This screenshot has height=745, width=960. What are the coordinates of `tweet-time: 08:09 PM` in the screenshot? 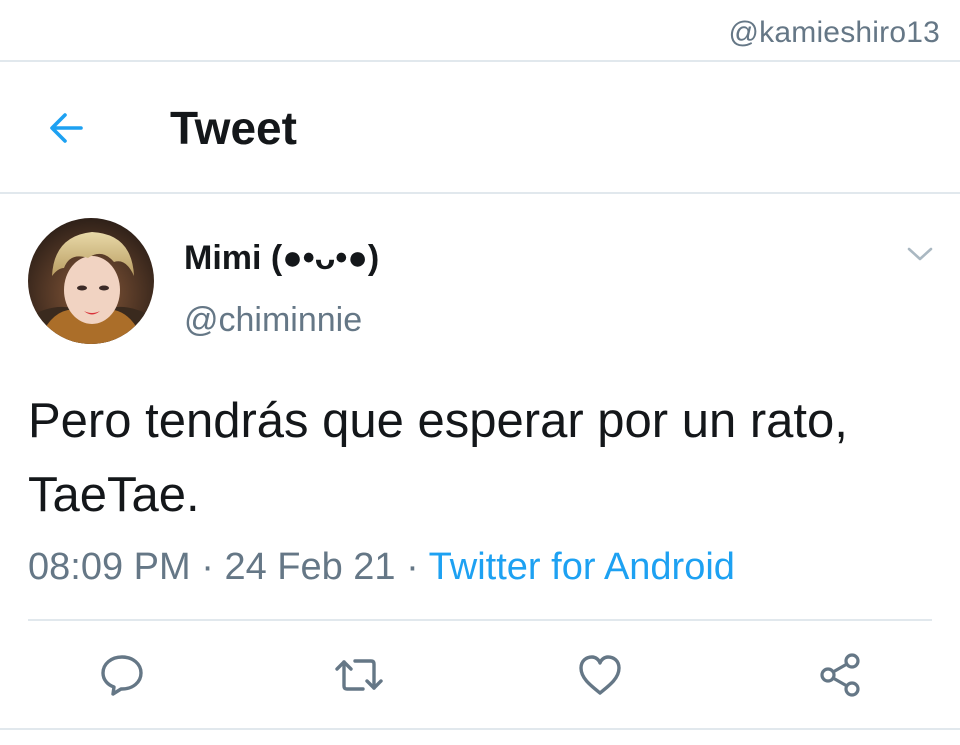 It's located at (109, 567).